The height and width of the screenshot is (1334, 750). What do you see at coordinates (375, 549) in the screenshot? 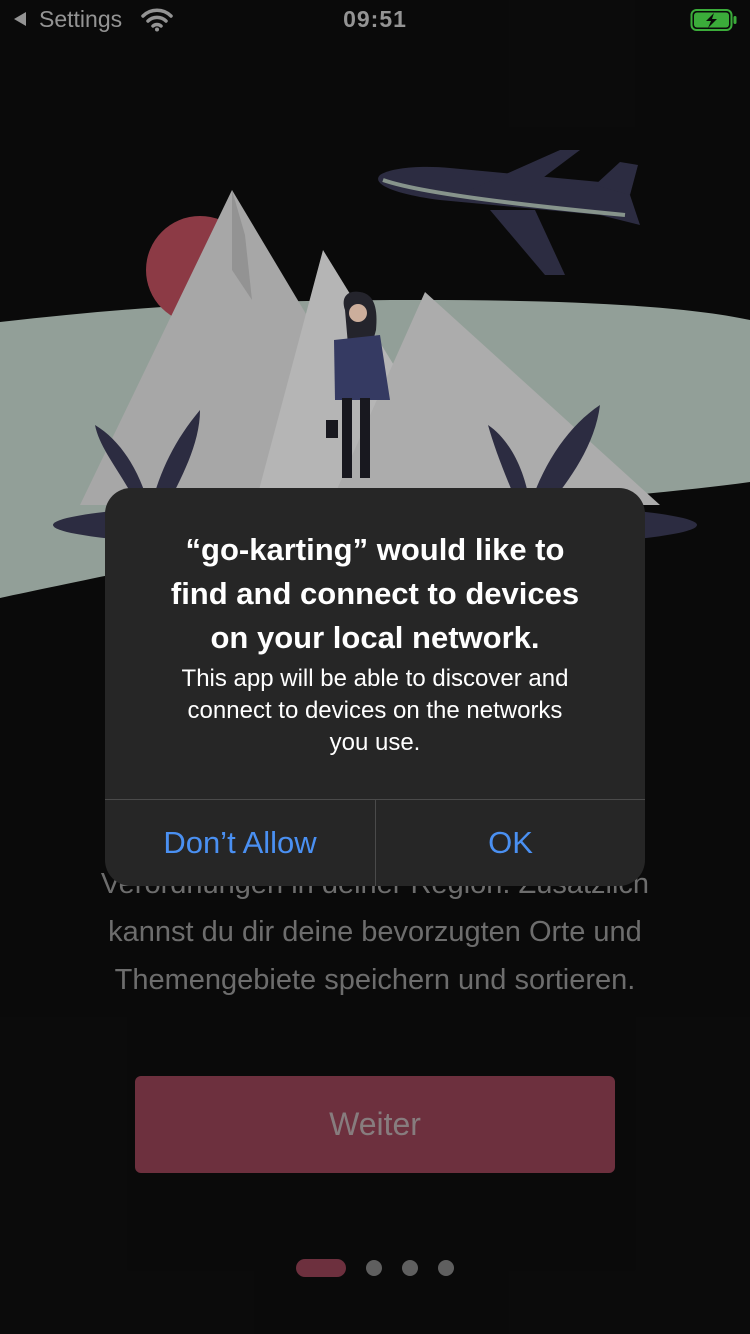
I see `alert-title-line: “go-karting” would like to` at bounding box center [375, 549].